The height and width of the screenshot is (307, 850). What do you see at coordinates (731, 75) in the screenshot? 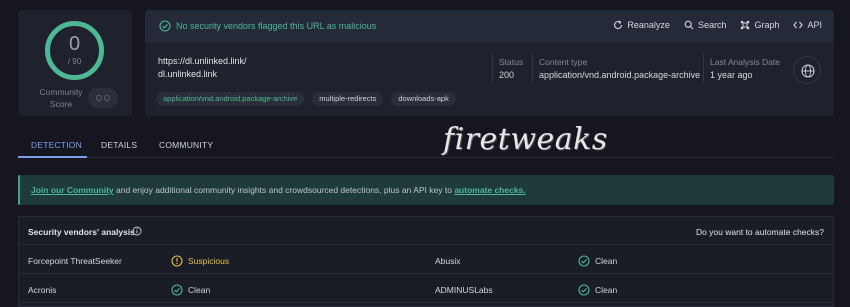
I see `last-analysis-value: 1 year ago` at bounding box center [731, 75].